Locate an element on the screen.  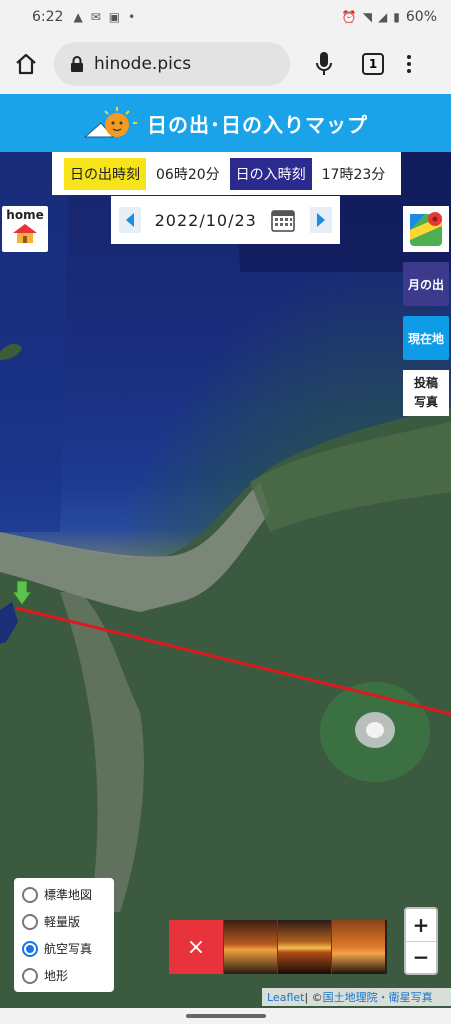
voice-search-button is located at coordinates (324, 64).